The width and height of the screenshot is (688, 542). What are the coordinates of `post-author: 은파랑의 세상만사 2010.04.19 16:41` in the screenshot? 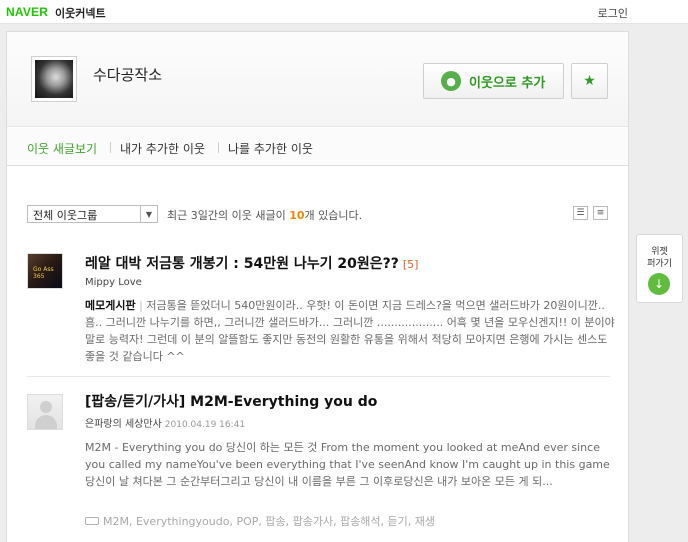 It's located at (165, 422).